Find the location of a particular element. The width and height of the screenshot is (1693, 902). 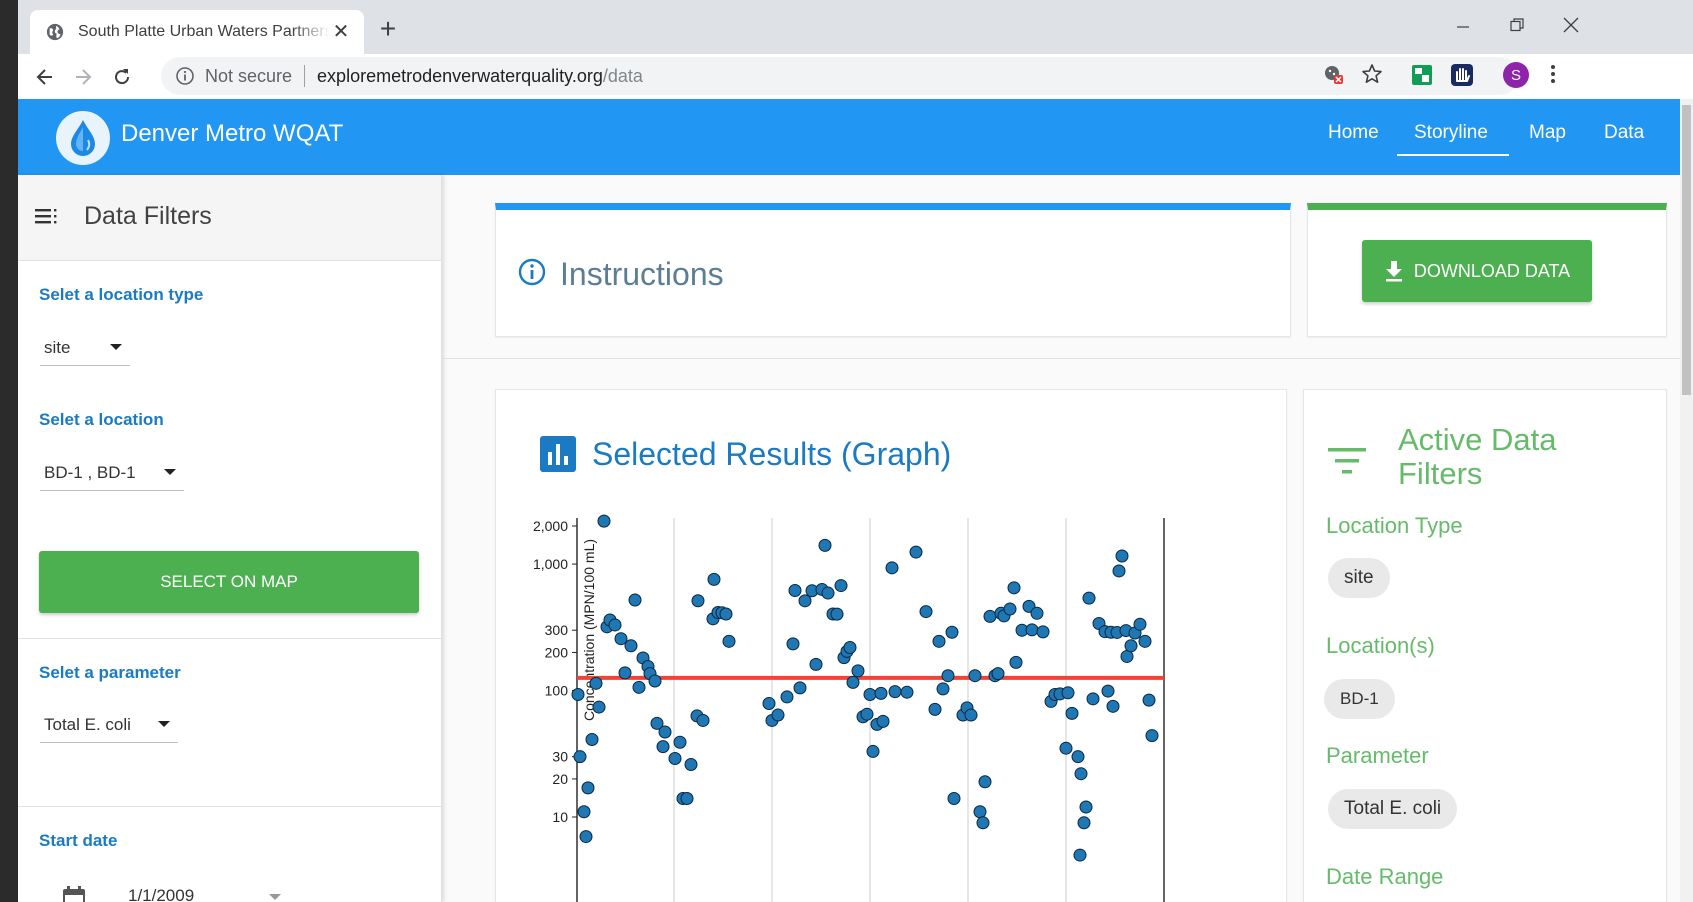

instructions-card: Instructions is located at coordinates (893, 270).